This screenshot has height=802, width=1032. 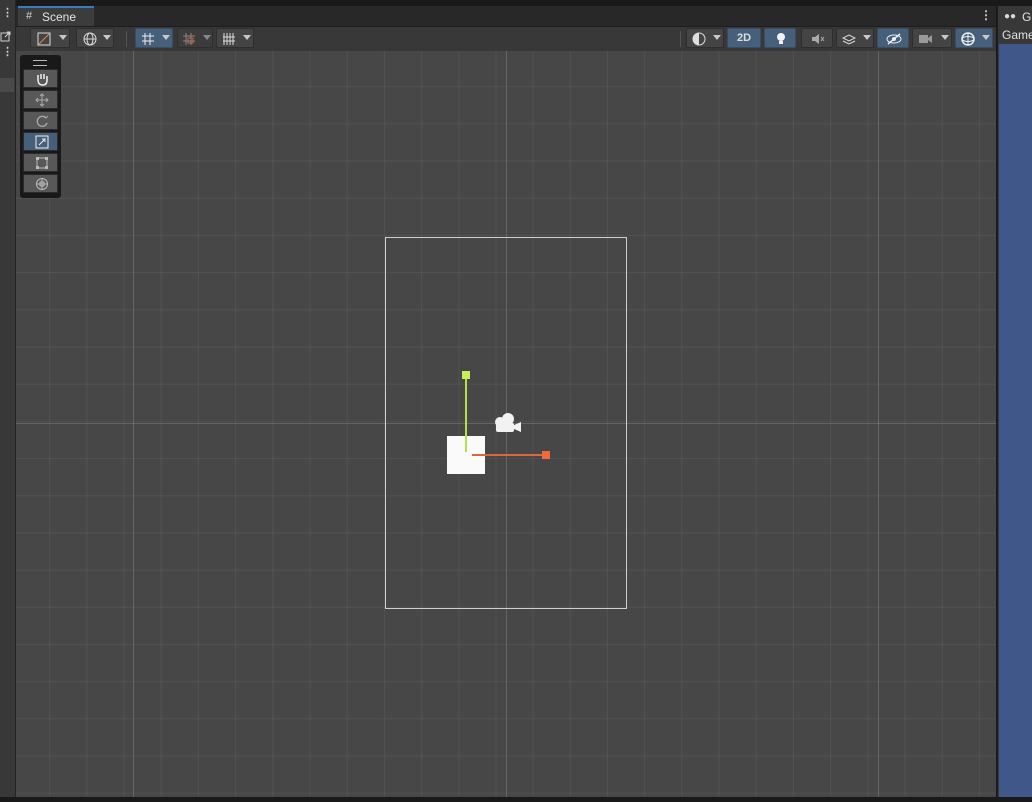 I want to click on tab-bar: # Scene ⋮, so click(x=506, y=16).